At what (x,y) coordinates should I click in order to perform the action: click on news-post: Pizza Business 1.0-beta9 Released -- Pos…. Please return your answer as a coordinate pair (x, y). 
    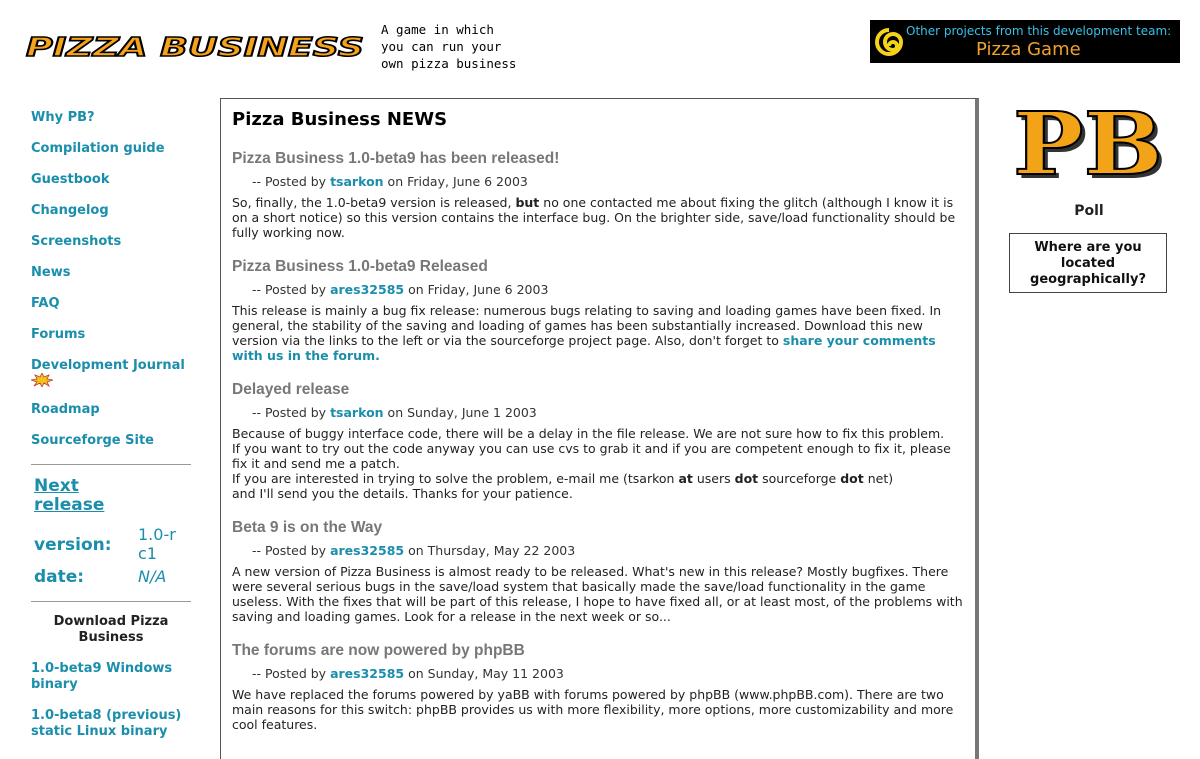
    Looking at the image, I should click on (597, 310).